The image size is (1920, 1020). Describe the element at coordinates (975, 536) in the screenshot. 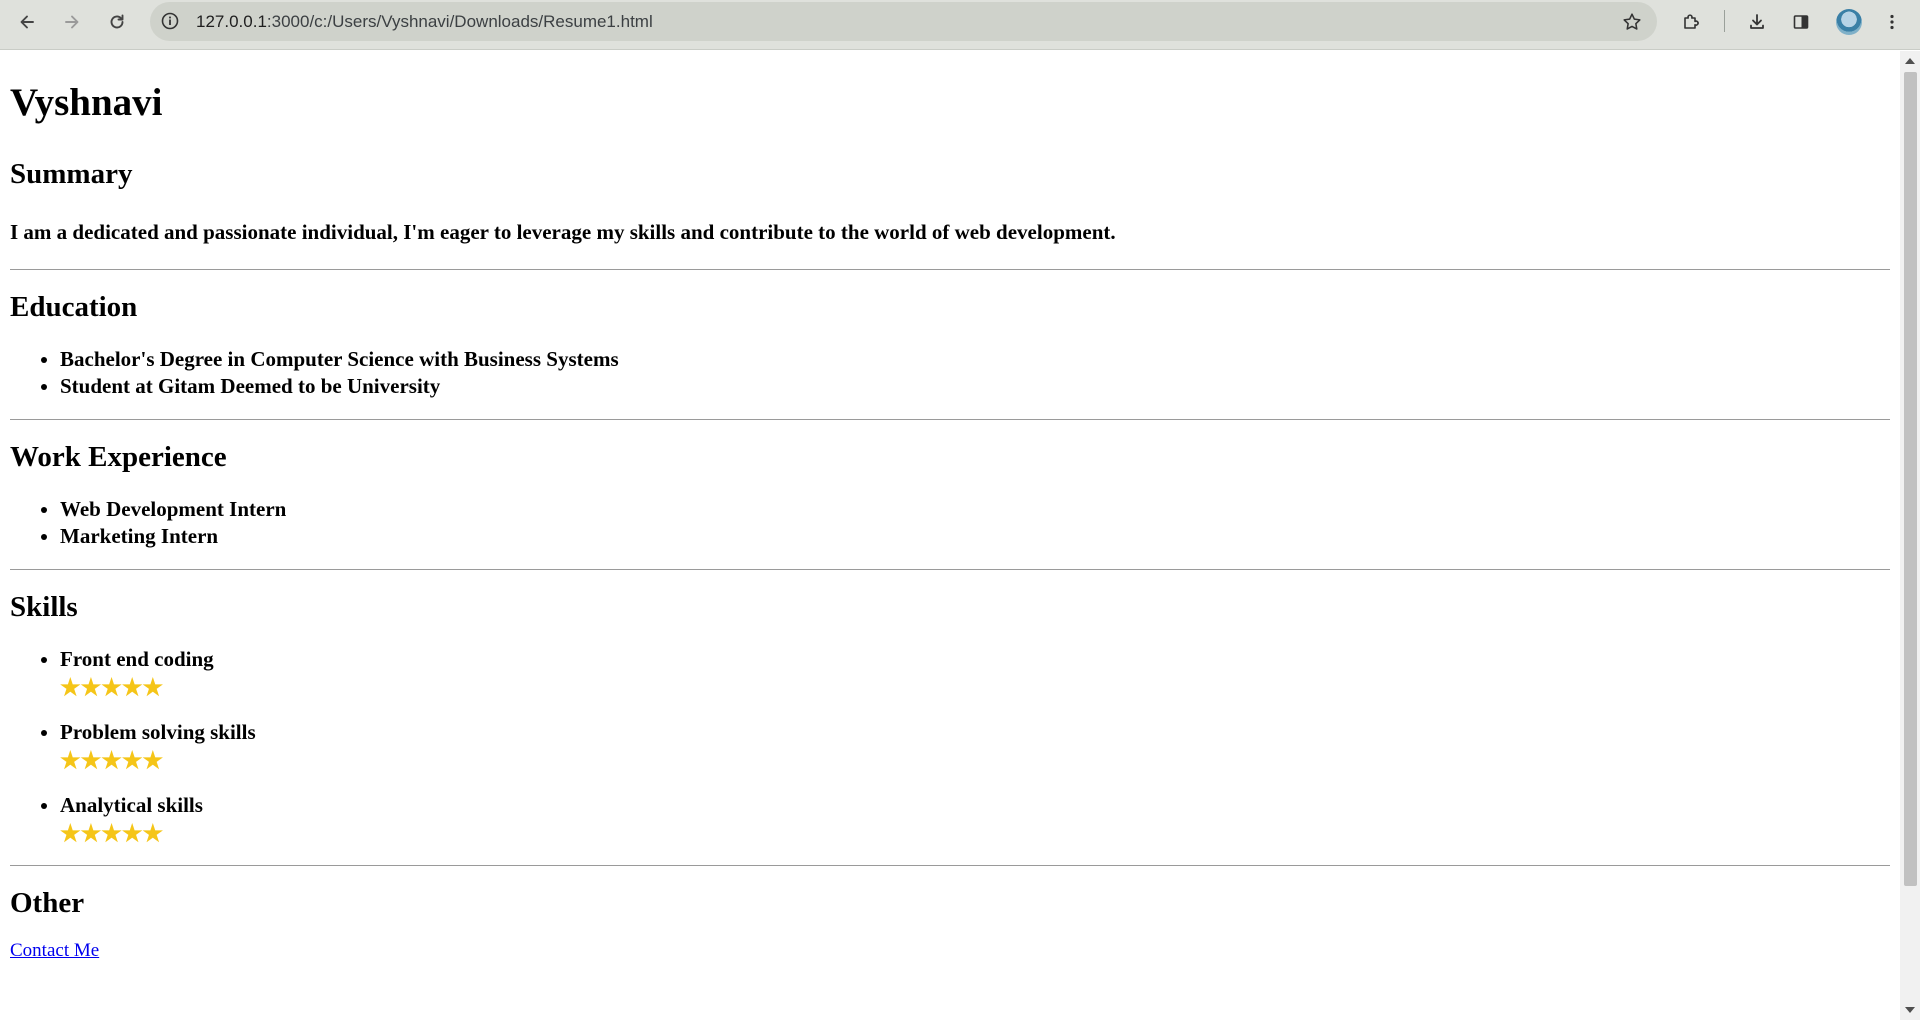

I see `list-item: Marketing Intern` at that location.